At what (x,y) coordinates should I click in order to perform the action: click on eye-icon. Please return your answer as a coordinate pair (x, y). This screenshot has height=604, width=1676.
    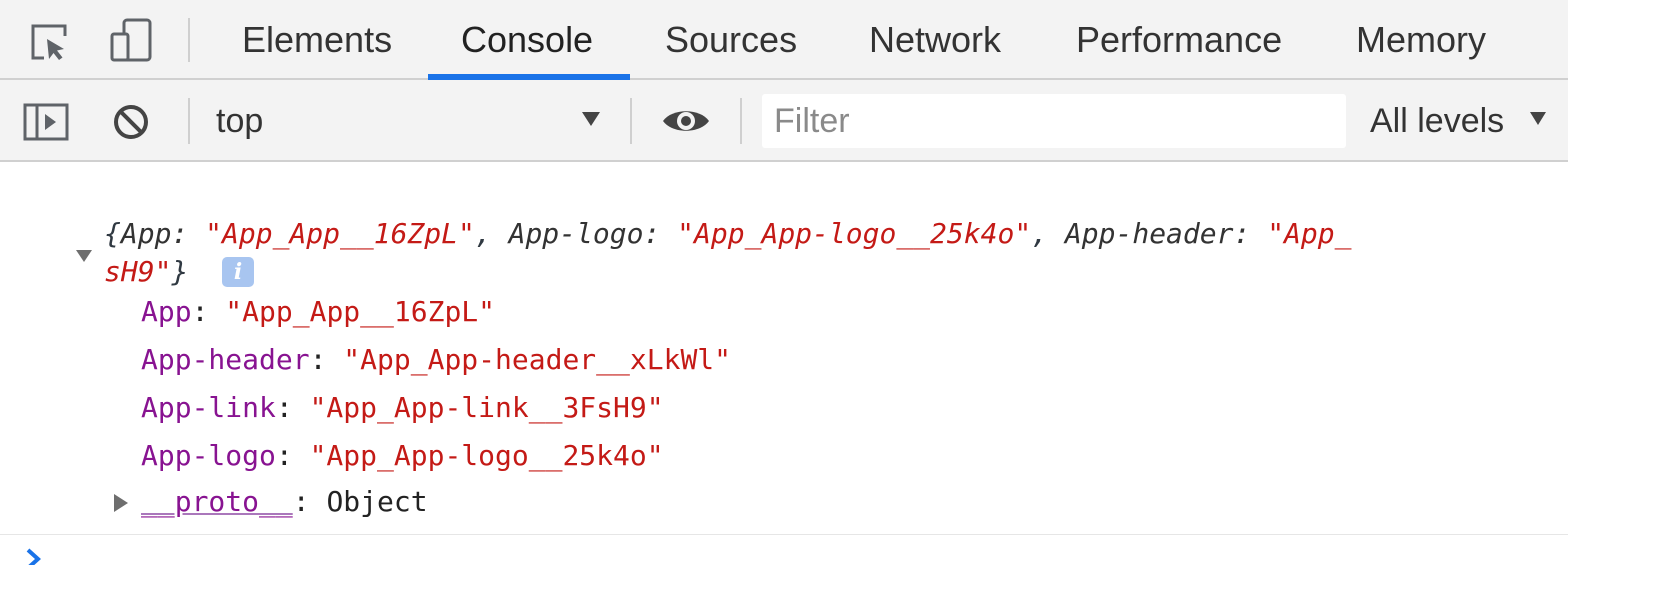
    Looking at the image, I should click on (686, 121).